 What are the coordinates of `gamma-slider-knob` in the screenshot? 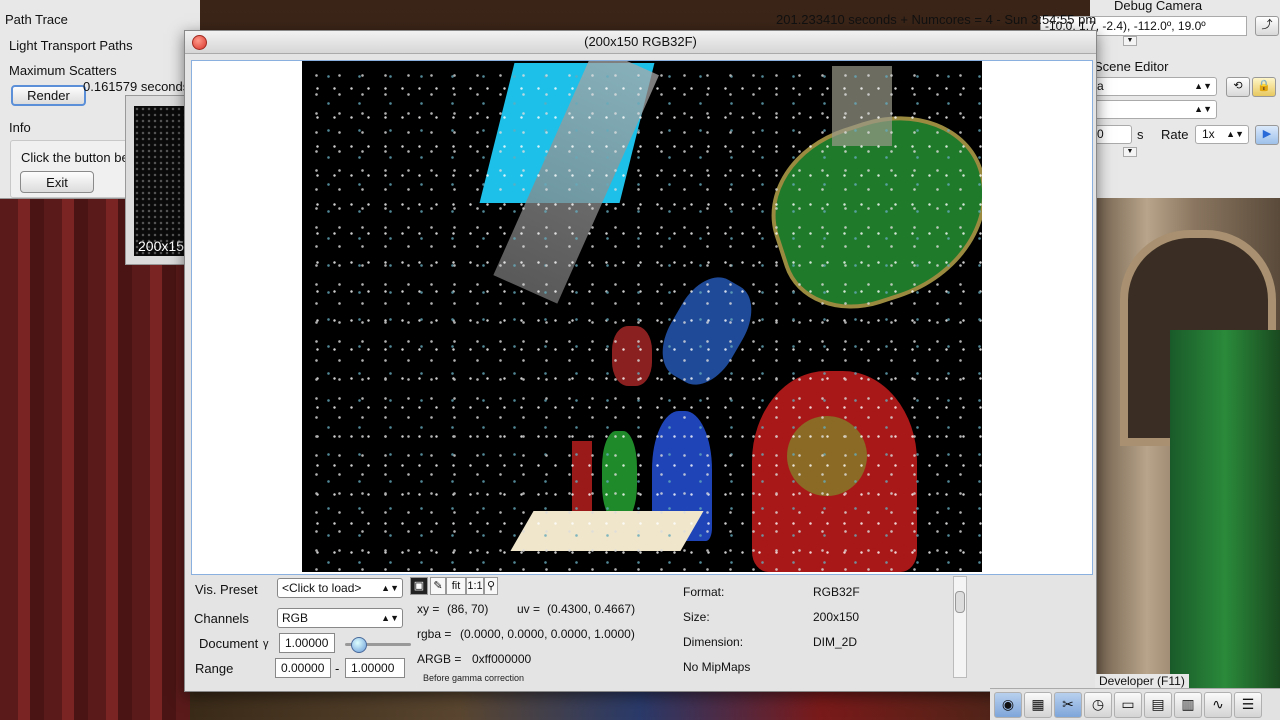 It's located at (359, 645).